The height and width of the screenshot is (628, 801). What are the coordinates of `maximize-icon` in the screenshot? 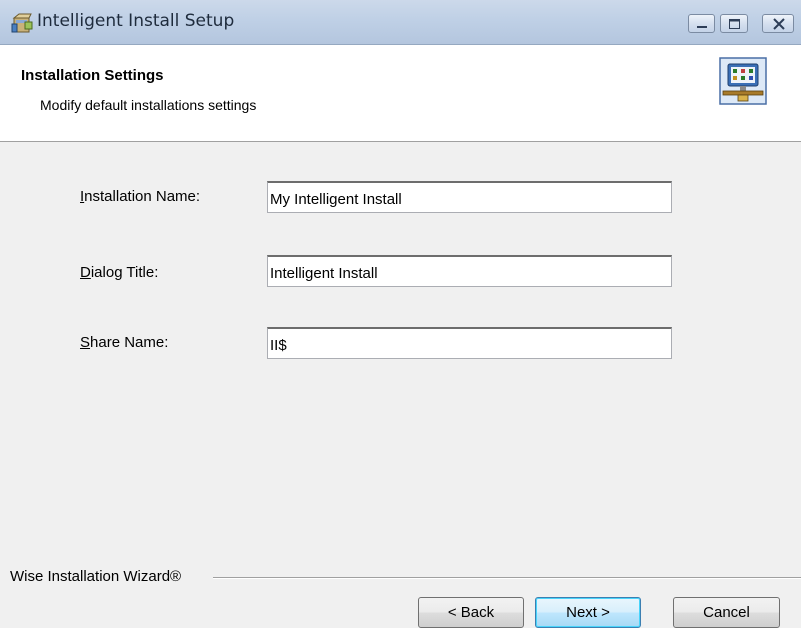 It's located at (734, 24).